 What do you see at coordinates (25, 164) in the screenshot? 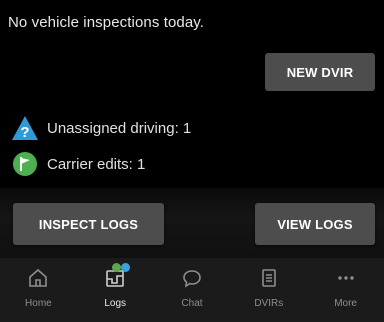
I see `carrier-edits-icon` at bounding box center [25, 164].